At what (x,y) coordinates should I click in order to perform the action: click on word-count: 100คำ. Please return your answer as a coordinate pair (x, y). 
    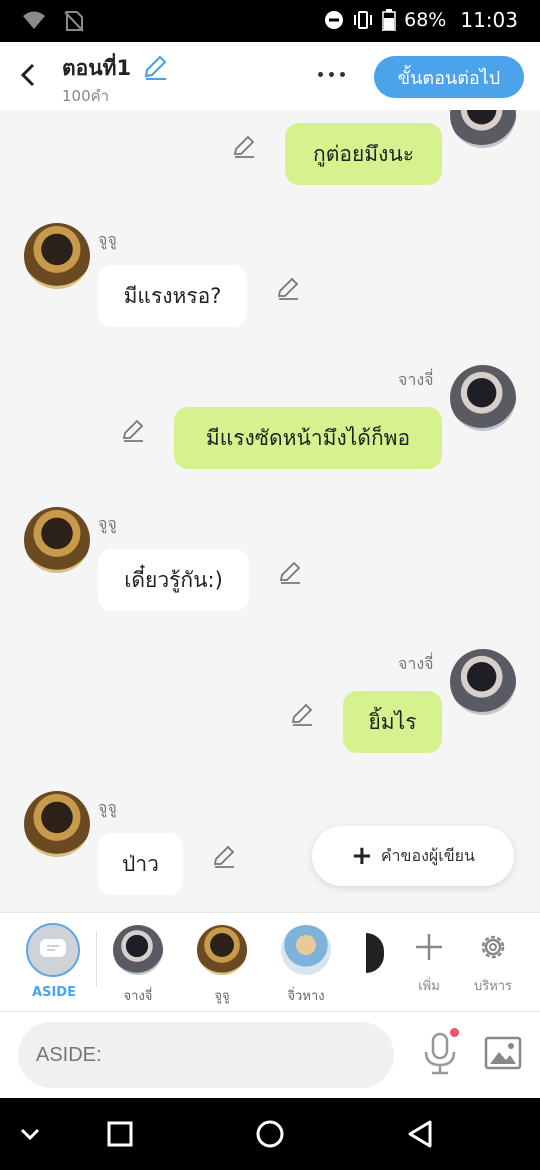
    Looking at the image, I should click on (86, 96).